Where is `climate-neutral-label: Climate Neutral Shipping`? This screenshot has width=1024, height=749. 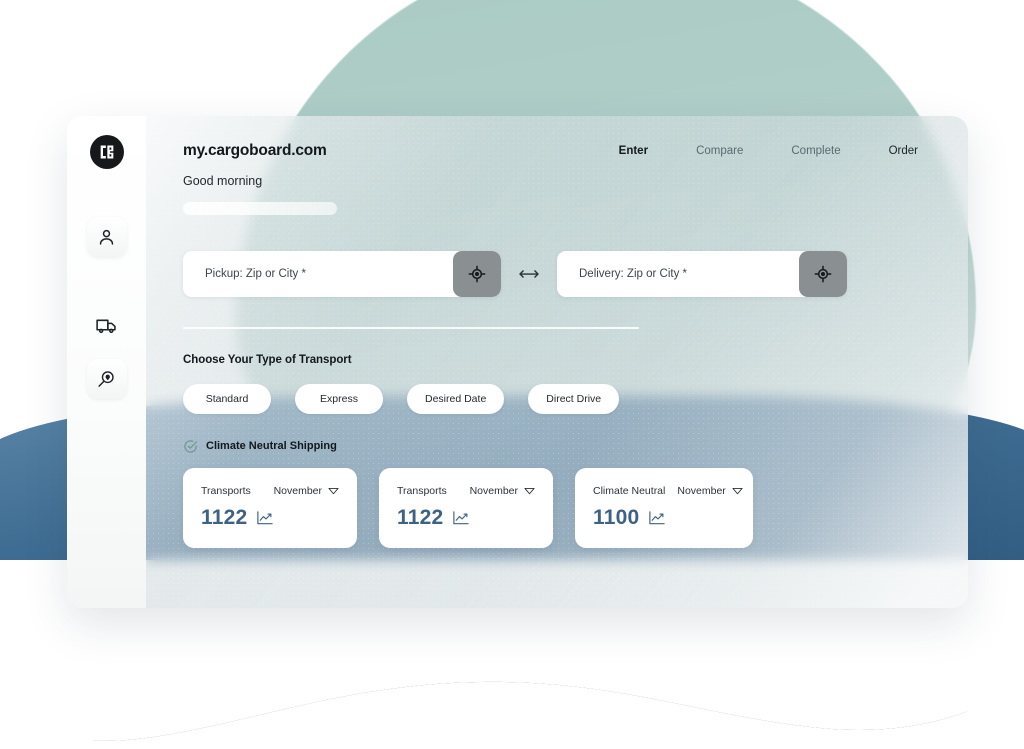 climate-neutral-label: Climate Neutral Shipping is located at coordinates (271, 446).